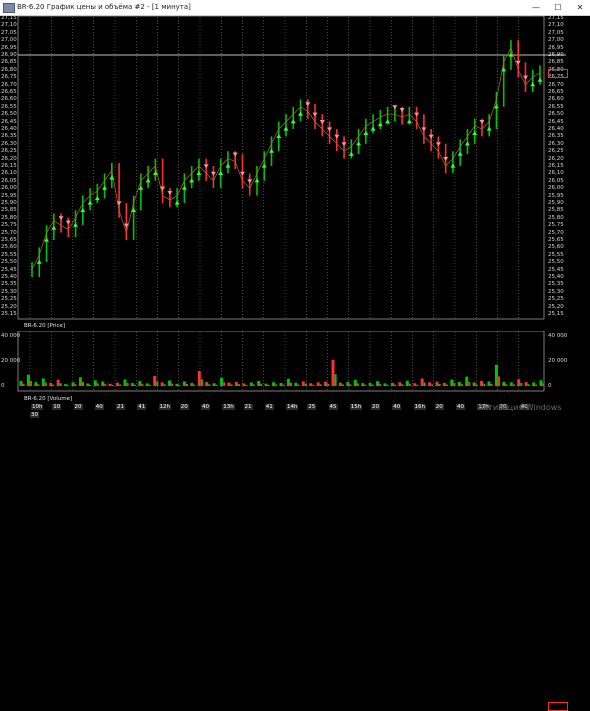  I want to click on close-button: ✕, so click(579, 7).